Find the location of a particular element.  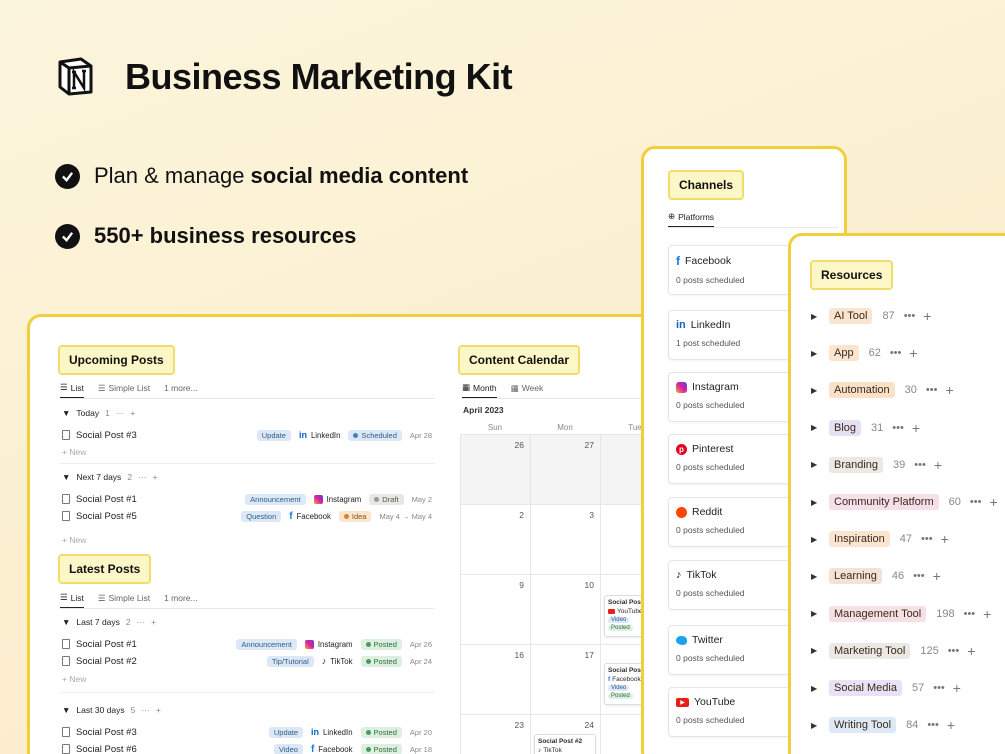

group-last-7-days: ▼ Last 7 days 2 ··· + is located at coordinates (109, 622).